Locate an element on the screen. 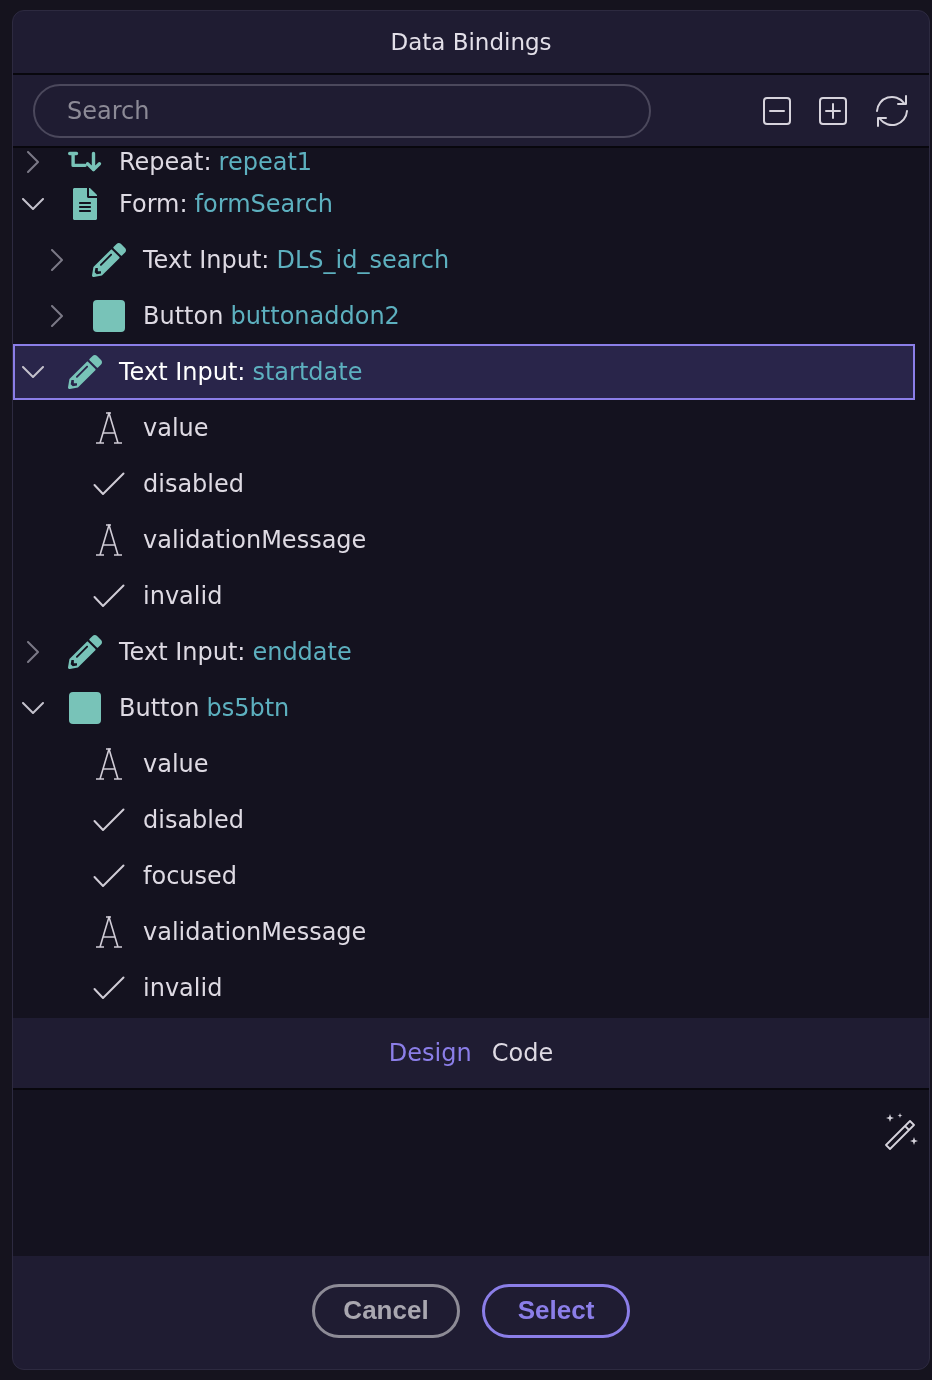  tree-item: Button buttonaddon2 is located at coordinates (464, 316).